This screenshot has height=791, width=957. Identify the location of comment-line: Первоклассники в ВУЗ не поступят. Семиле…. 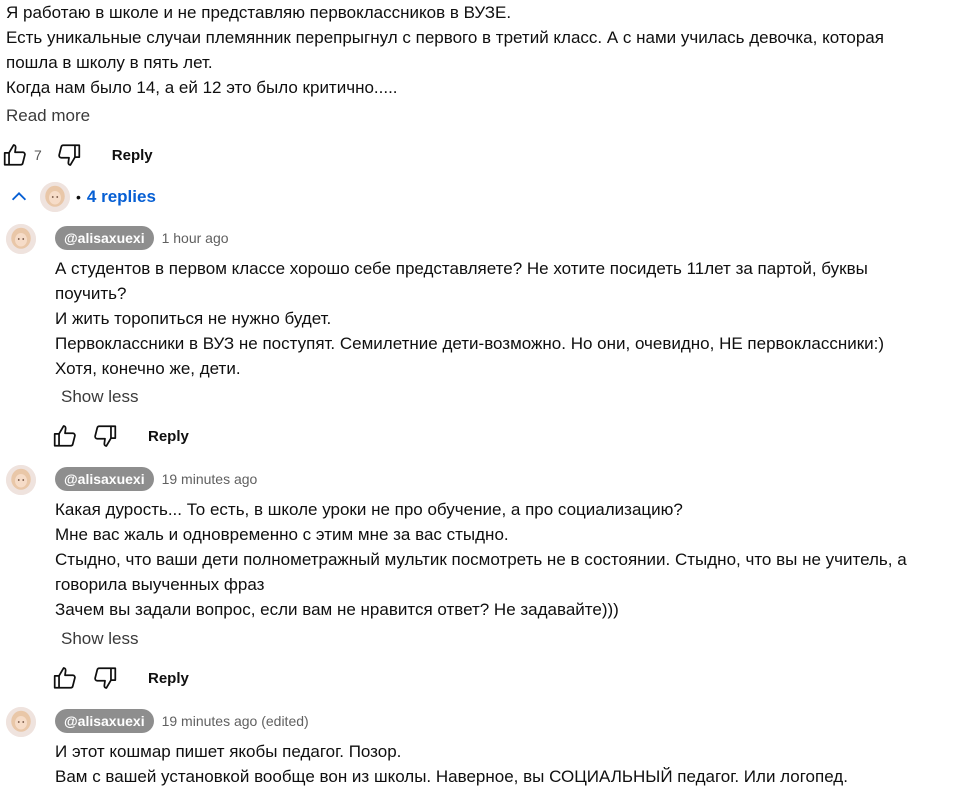
(470, 343).